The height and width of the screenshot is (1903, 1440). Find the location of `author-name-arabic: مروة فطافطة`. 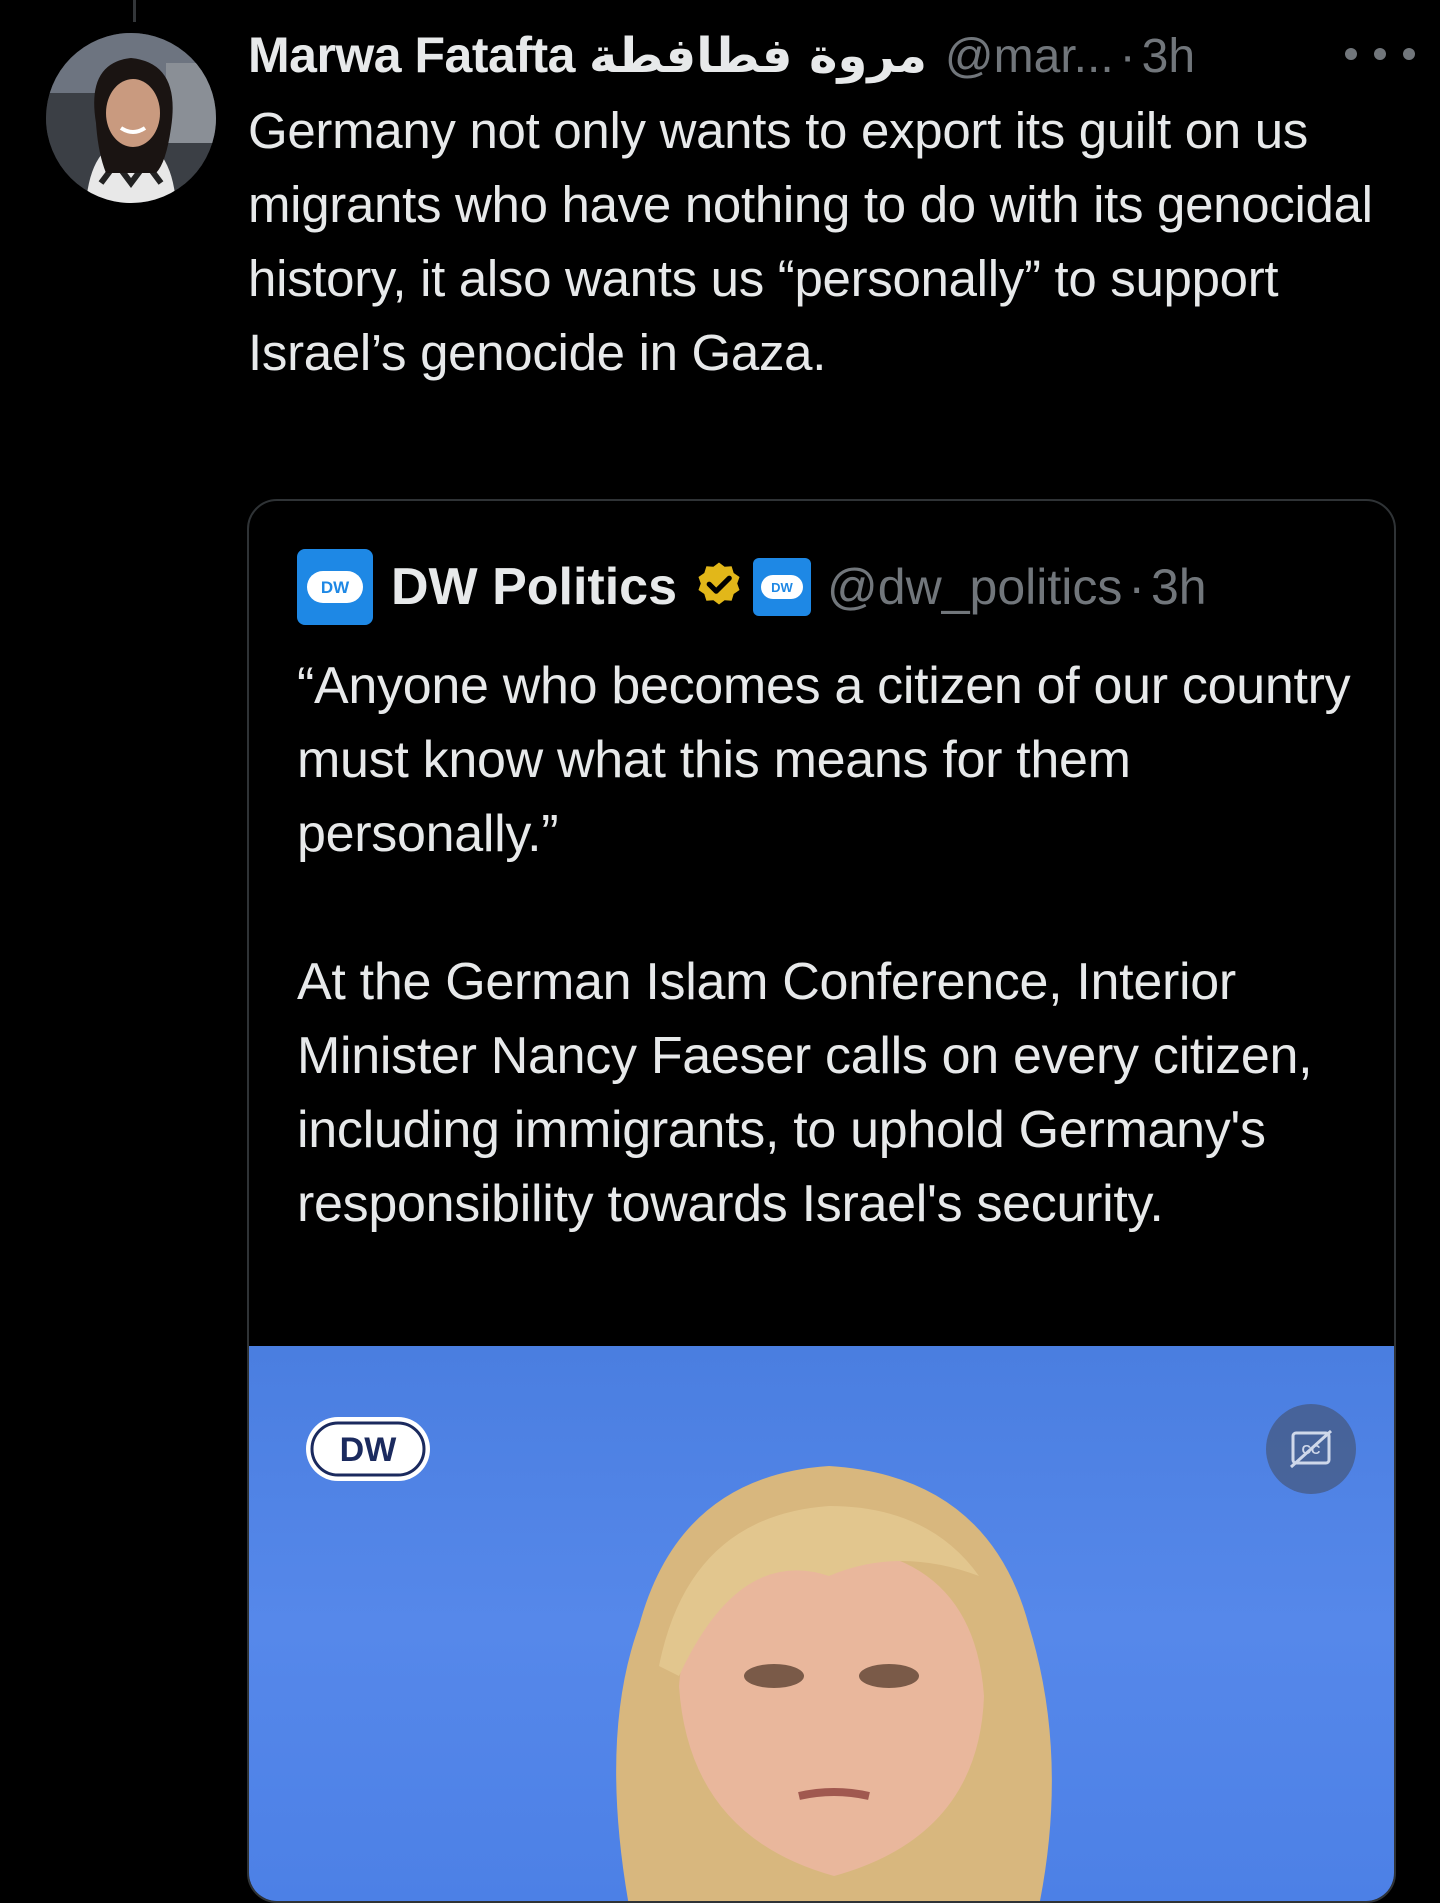

author-name-arabic: مروة فطافطة is located at coordinates (758, 56).